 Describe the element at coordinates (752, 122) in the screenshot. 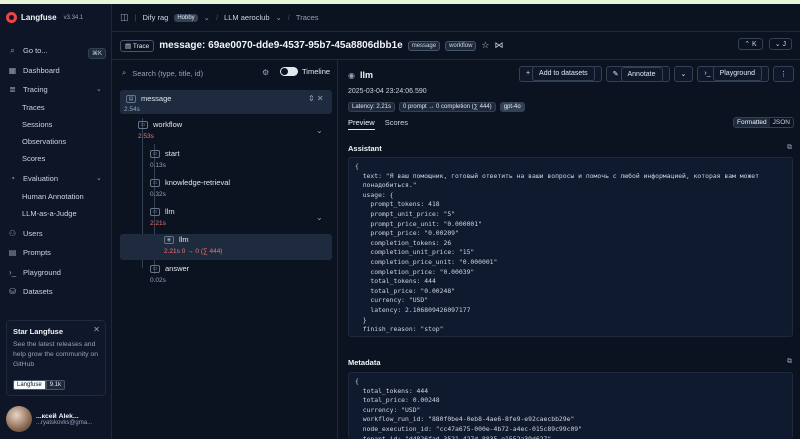

I see `format-formatted: Formatted` at that location.